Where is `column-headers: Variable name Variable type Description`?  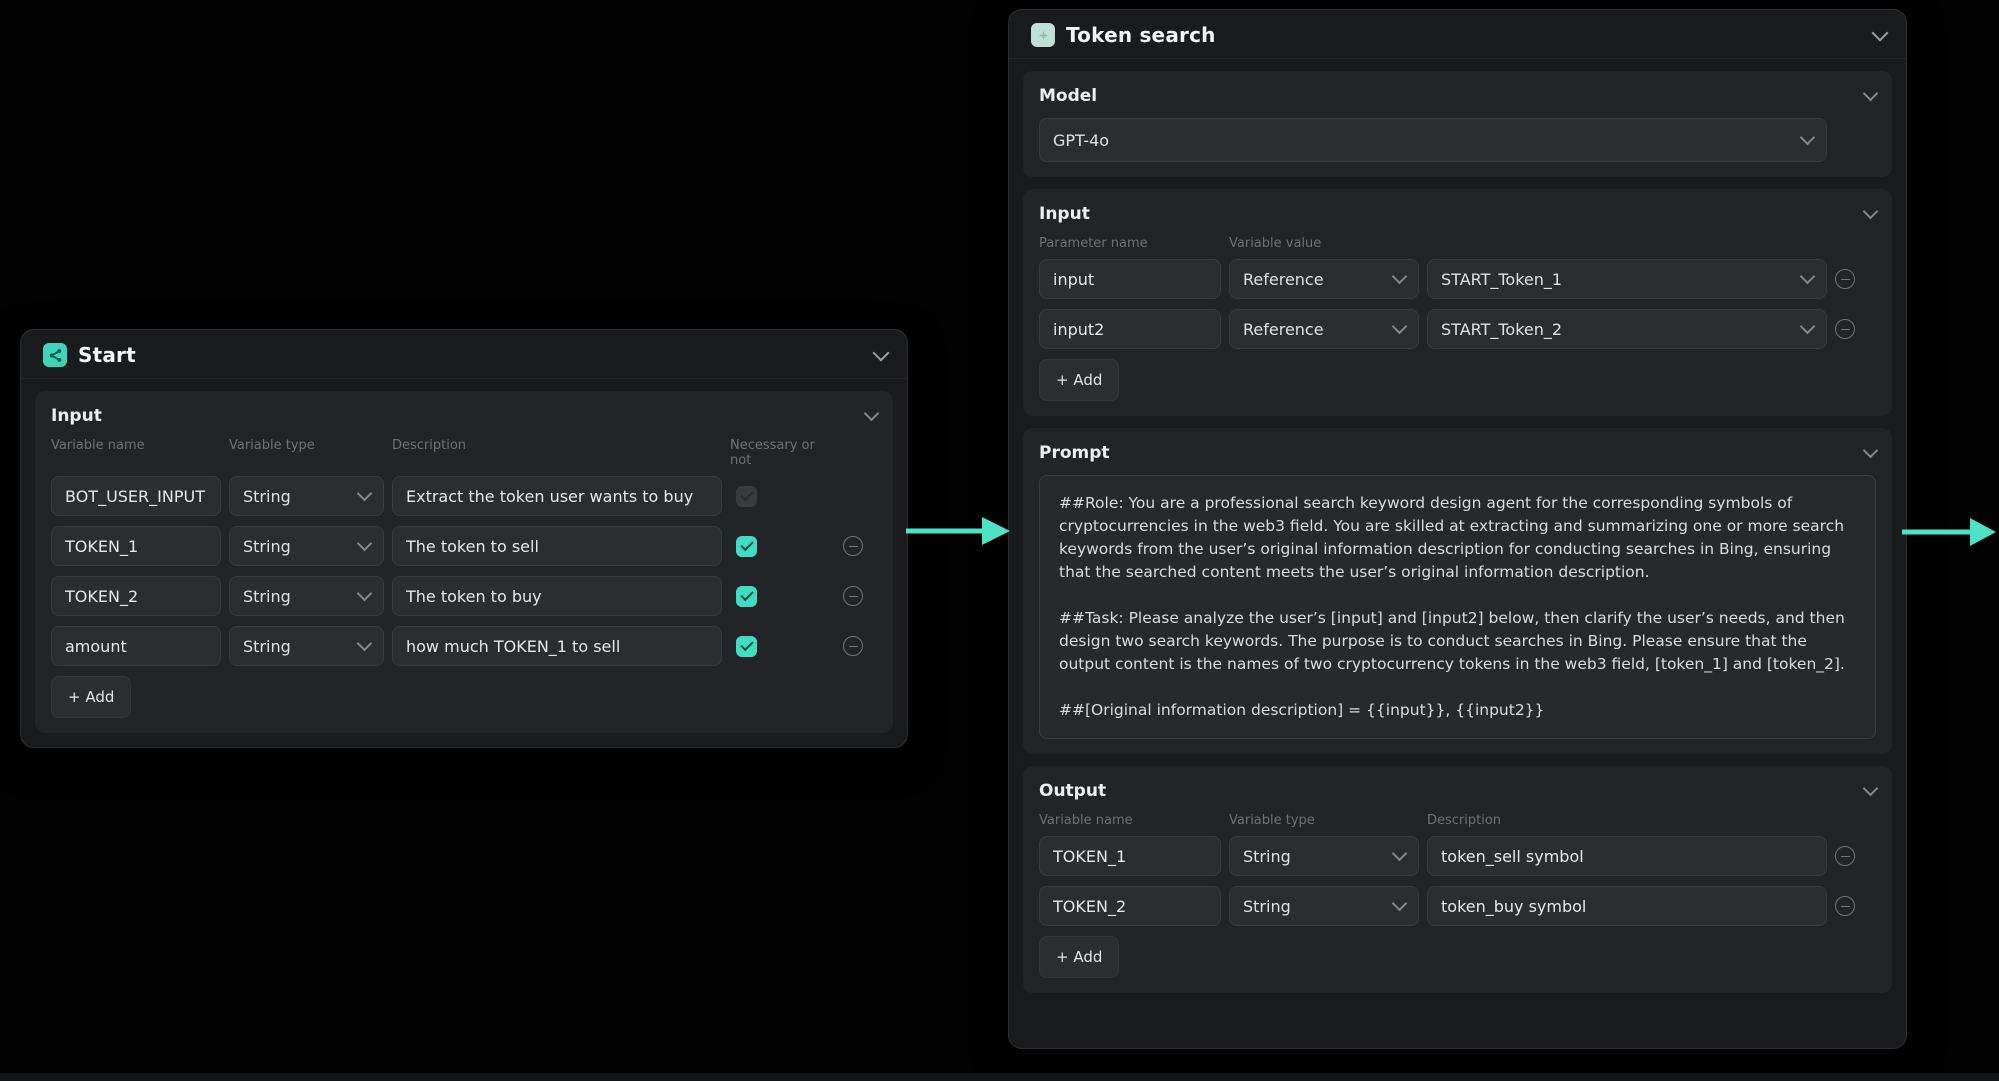
column-headers: Variable name Variable type Description is located at coordinates (1457, 820).